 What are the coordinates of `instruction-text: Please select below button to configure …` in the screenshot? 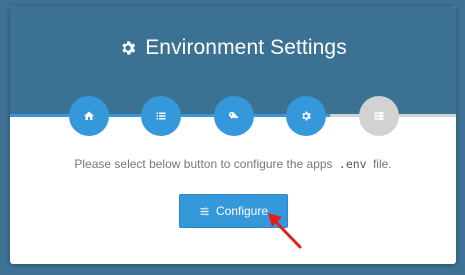 It's located at (233, 164).